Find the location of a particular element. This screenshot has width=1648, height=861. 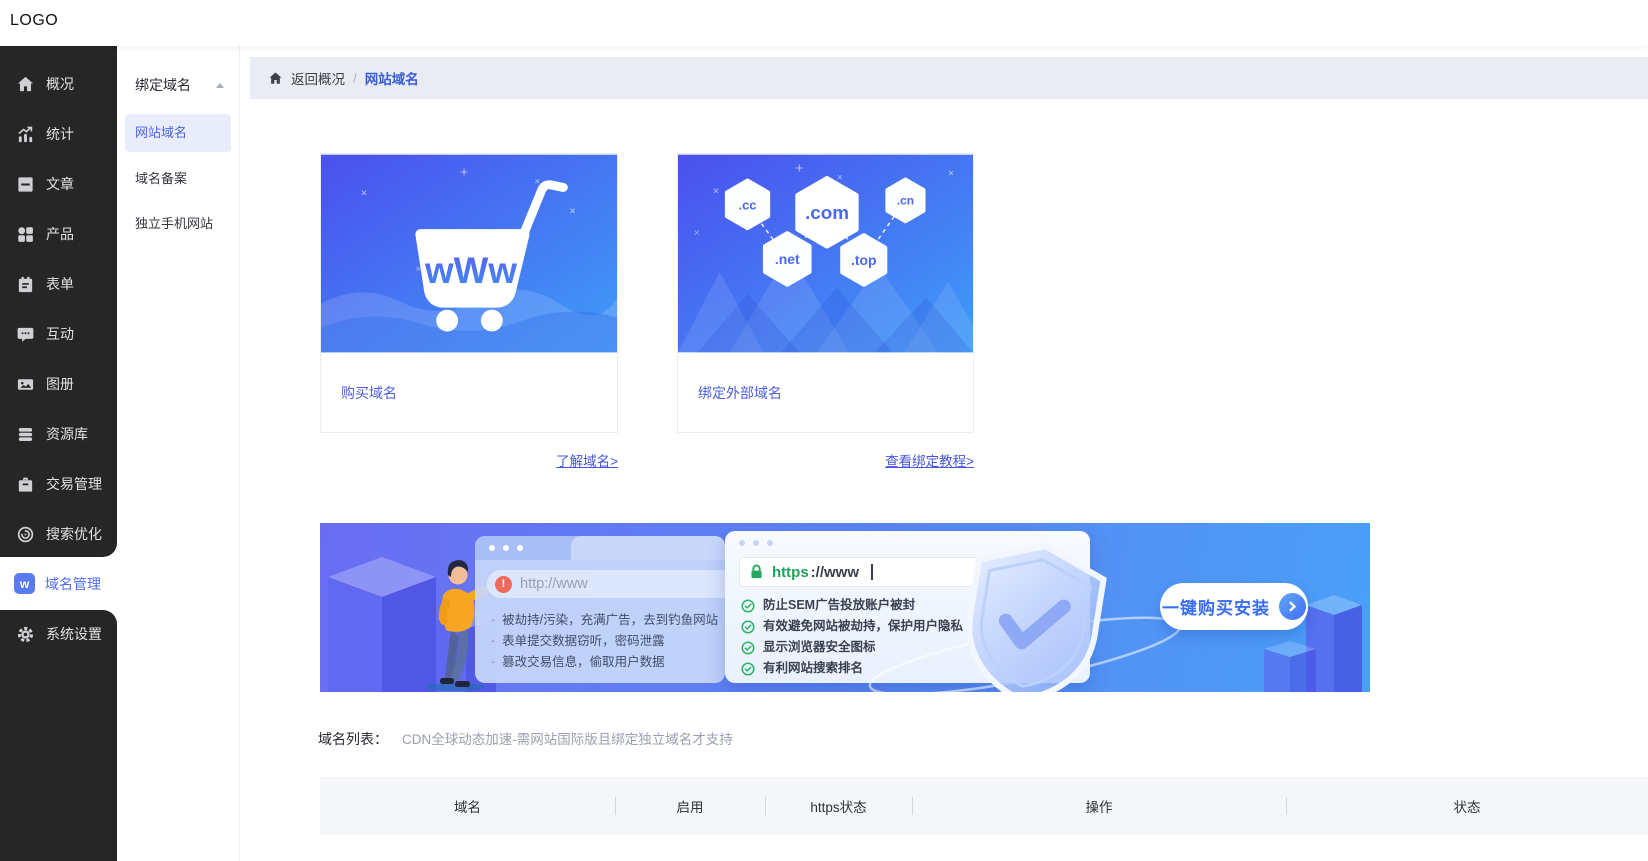

cart-www-illustration: × × × × + wWw is located at coordinates (469, 253).